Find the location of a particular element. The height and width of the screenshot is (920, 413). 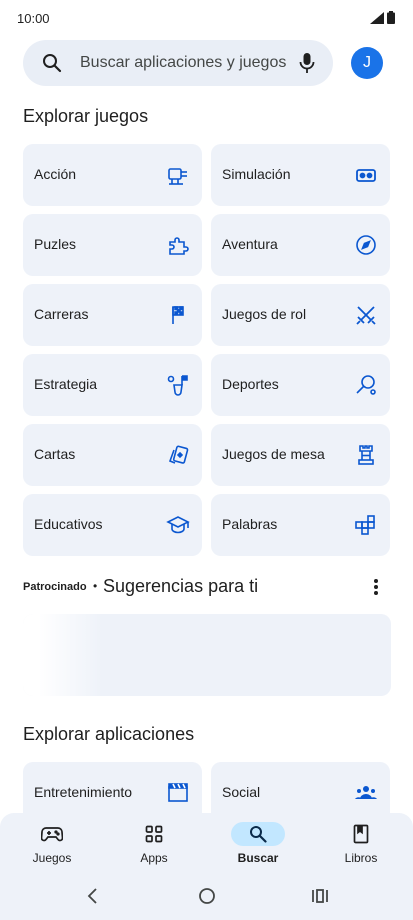

action-icon is located at coordinates (177, 176).